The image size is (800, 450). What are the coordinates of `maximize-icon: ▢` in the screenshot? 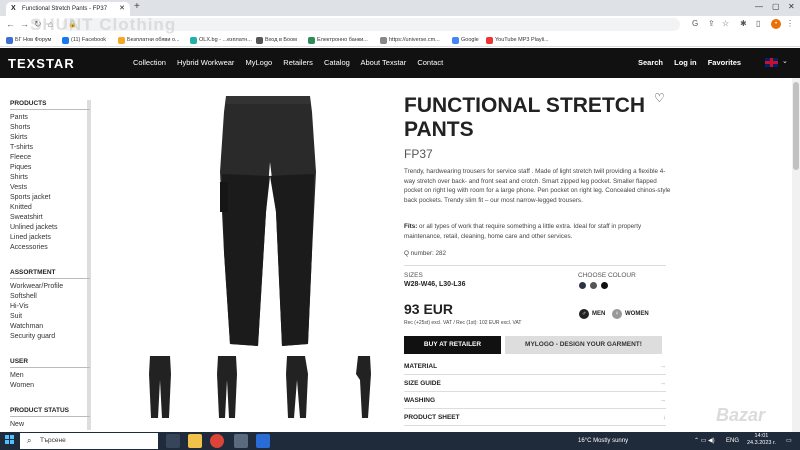 It's located at (776, 6).